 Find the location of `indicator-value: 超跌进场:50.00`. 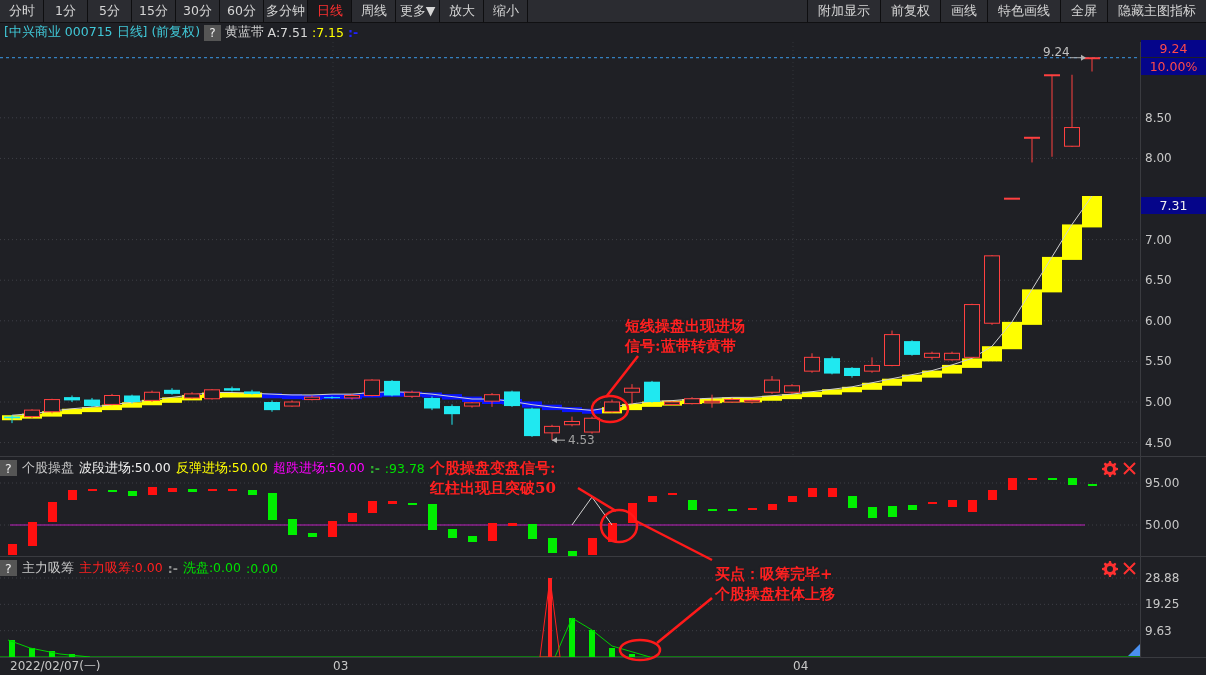

indicator-value: 超跌进场:50.00 is located at coordinates (318, 468).